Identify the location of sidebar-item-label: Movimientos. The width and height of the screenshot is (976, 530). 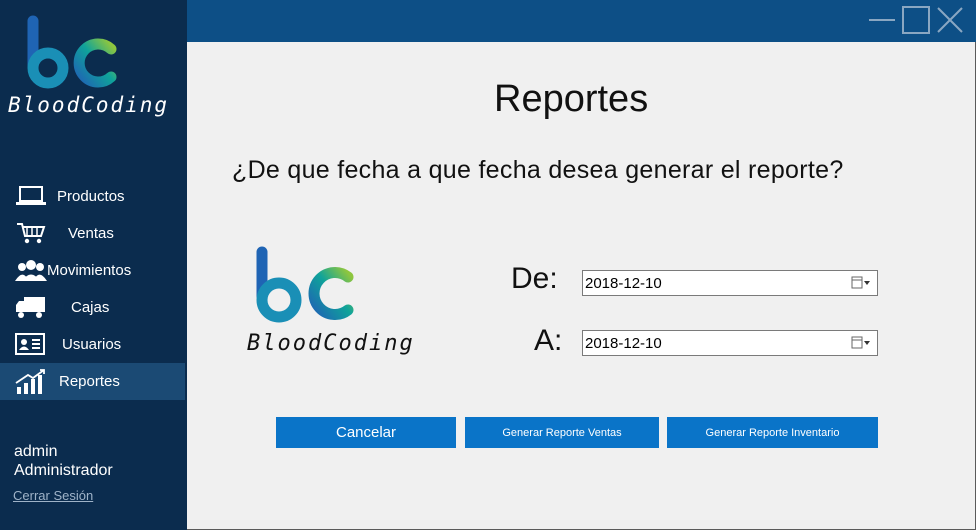
(89, 270).